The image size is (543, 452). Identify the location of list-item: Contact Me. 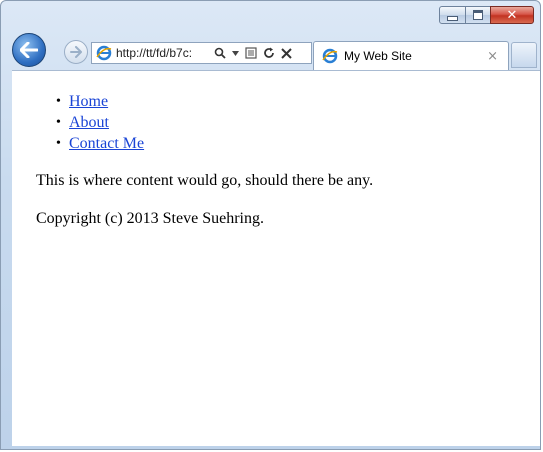
(100, 143).